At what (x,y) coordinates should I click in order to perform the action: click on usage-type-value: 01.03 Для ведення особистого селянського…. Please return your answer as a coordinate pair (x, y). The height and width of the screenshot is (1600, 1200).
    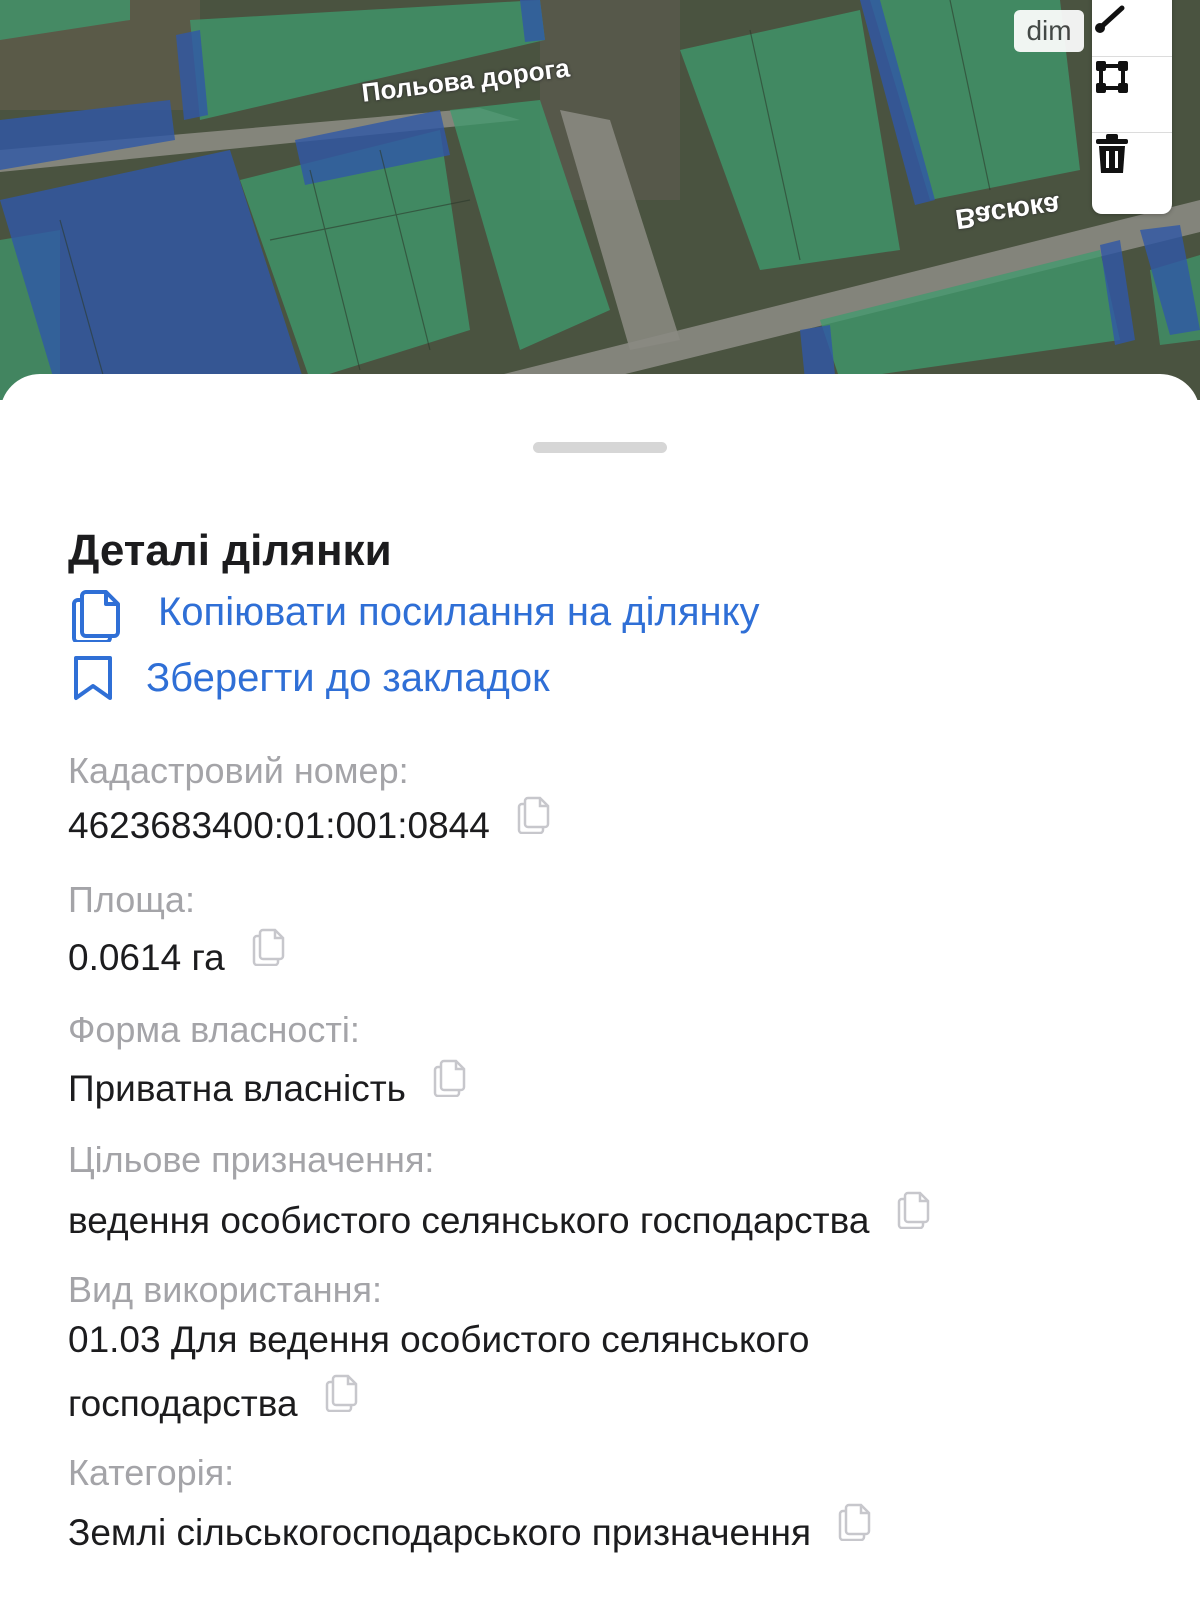
    Looking at the image, I should click on (439, 1371).